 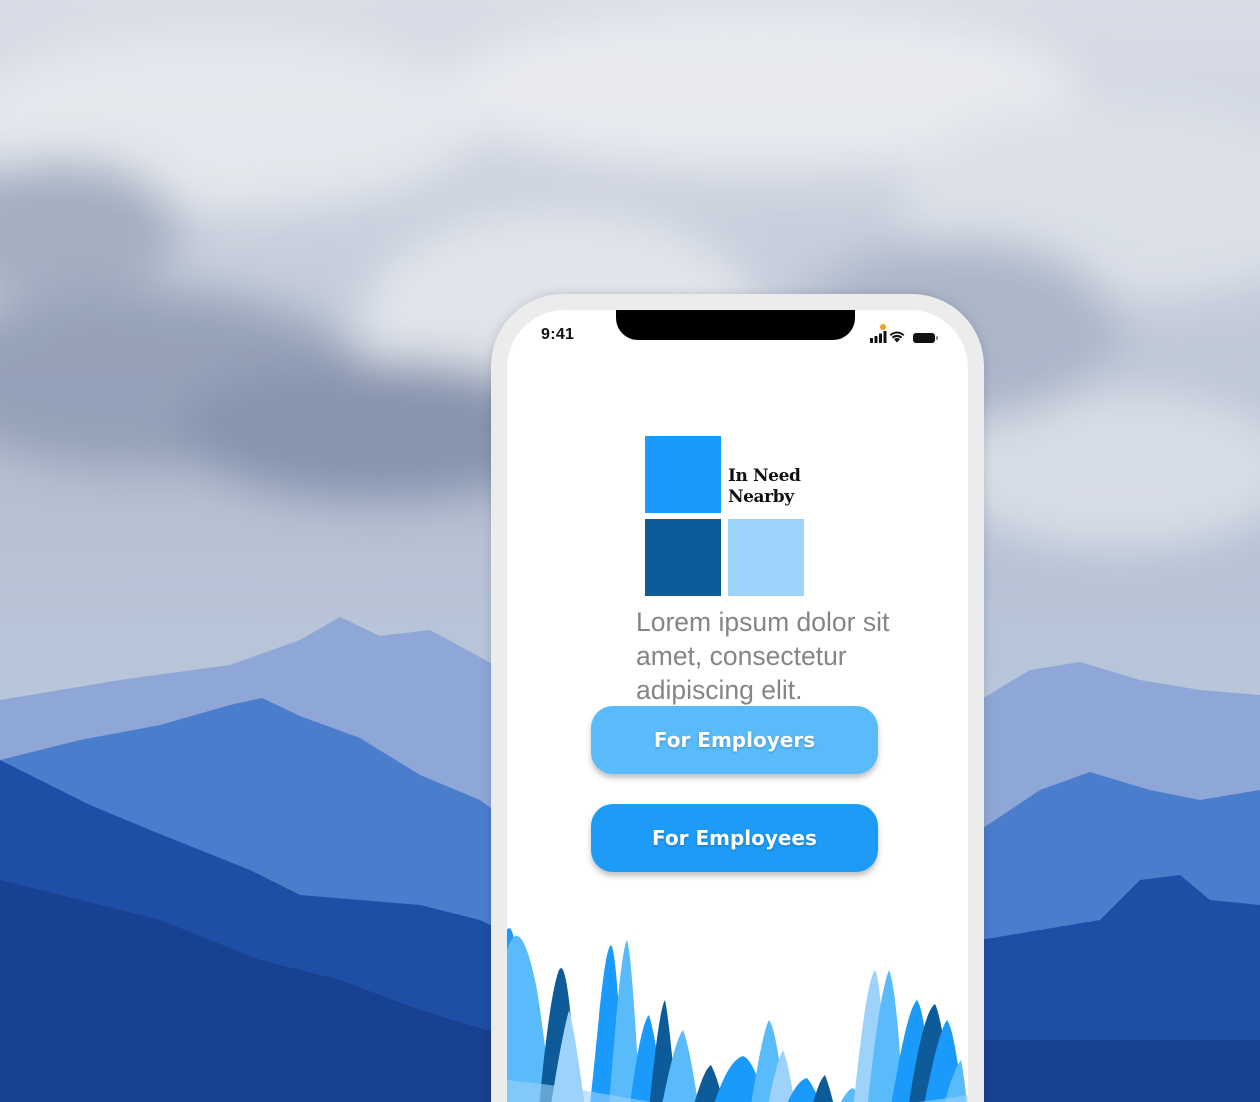 What do you see at coordinates (883, 327) in the screenshot?
I see `privacy-indicator-icon` at bounding box center [883, 327].